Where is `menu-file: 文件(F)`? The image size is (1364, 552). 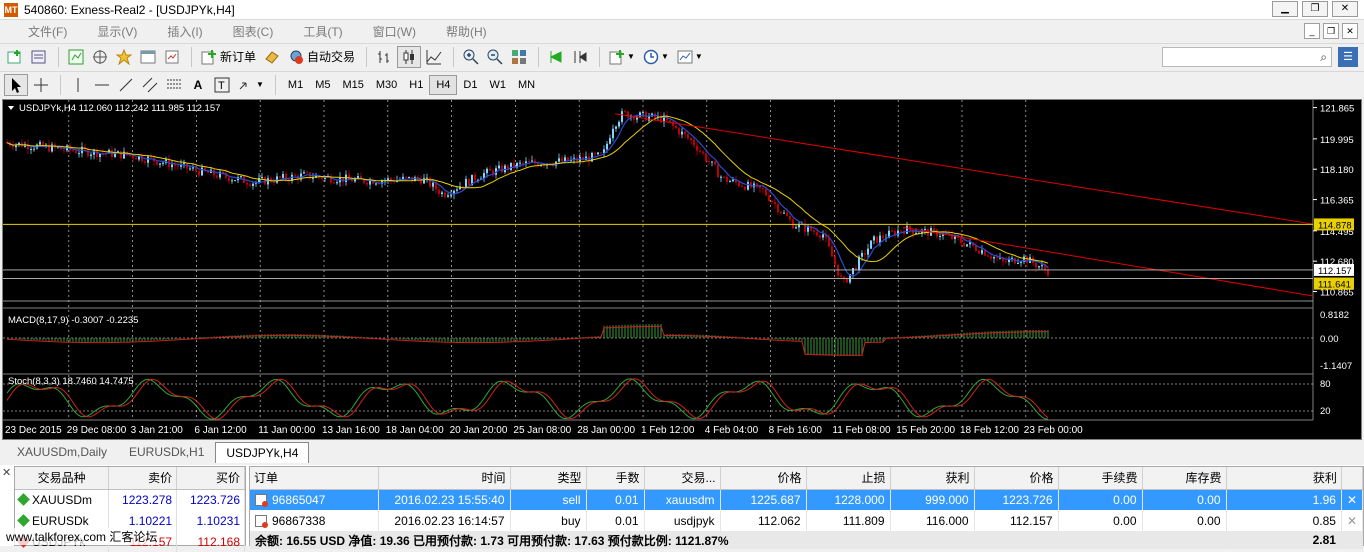 menu-file: 文件(F) is located at coordinates (42, 31).